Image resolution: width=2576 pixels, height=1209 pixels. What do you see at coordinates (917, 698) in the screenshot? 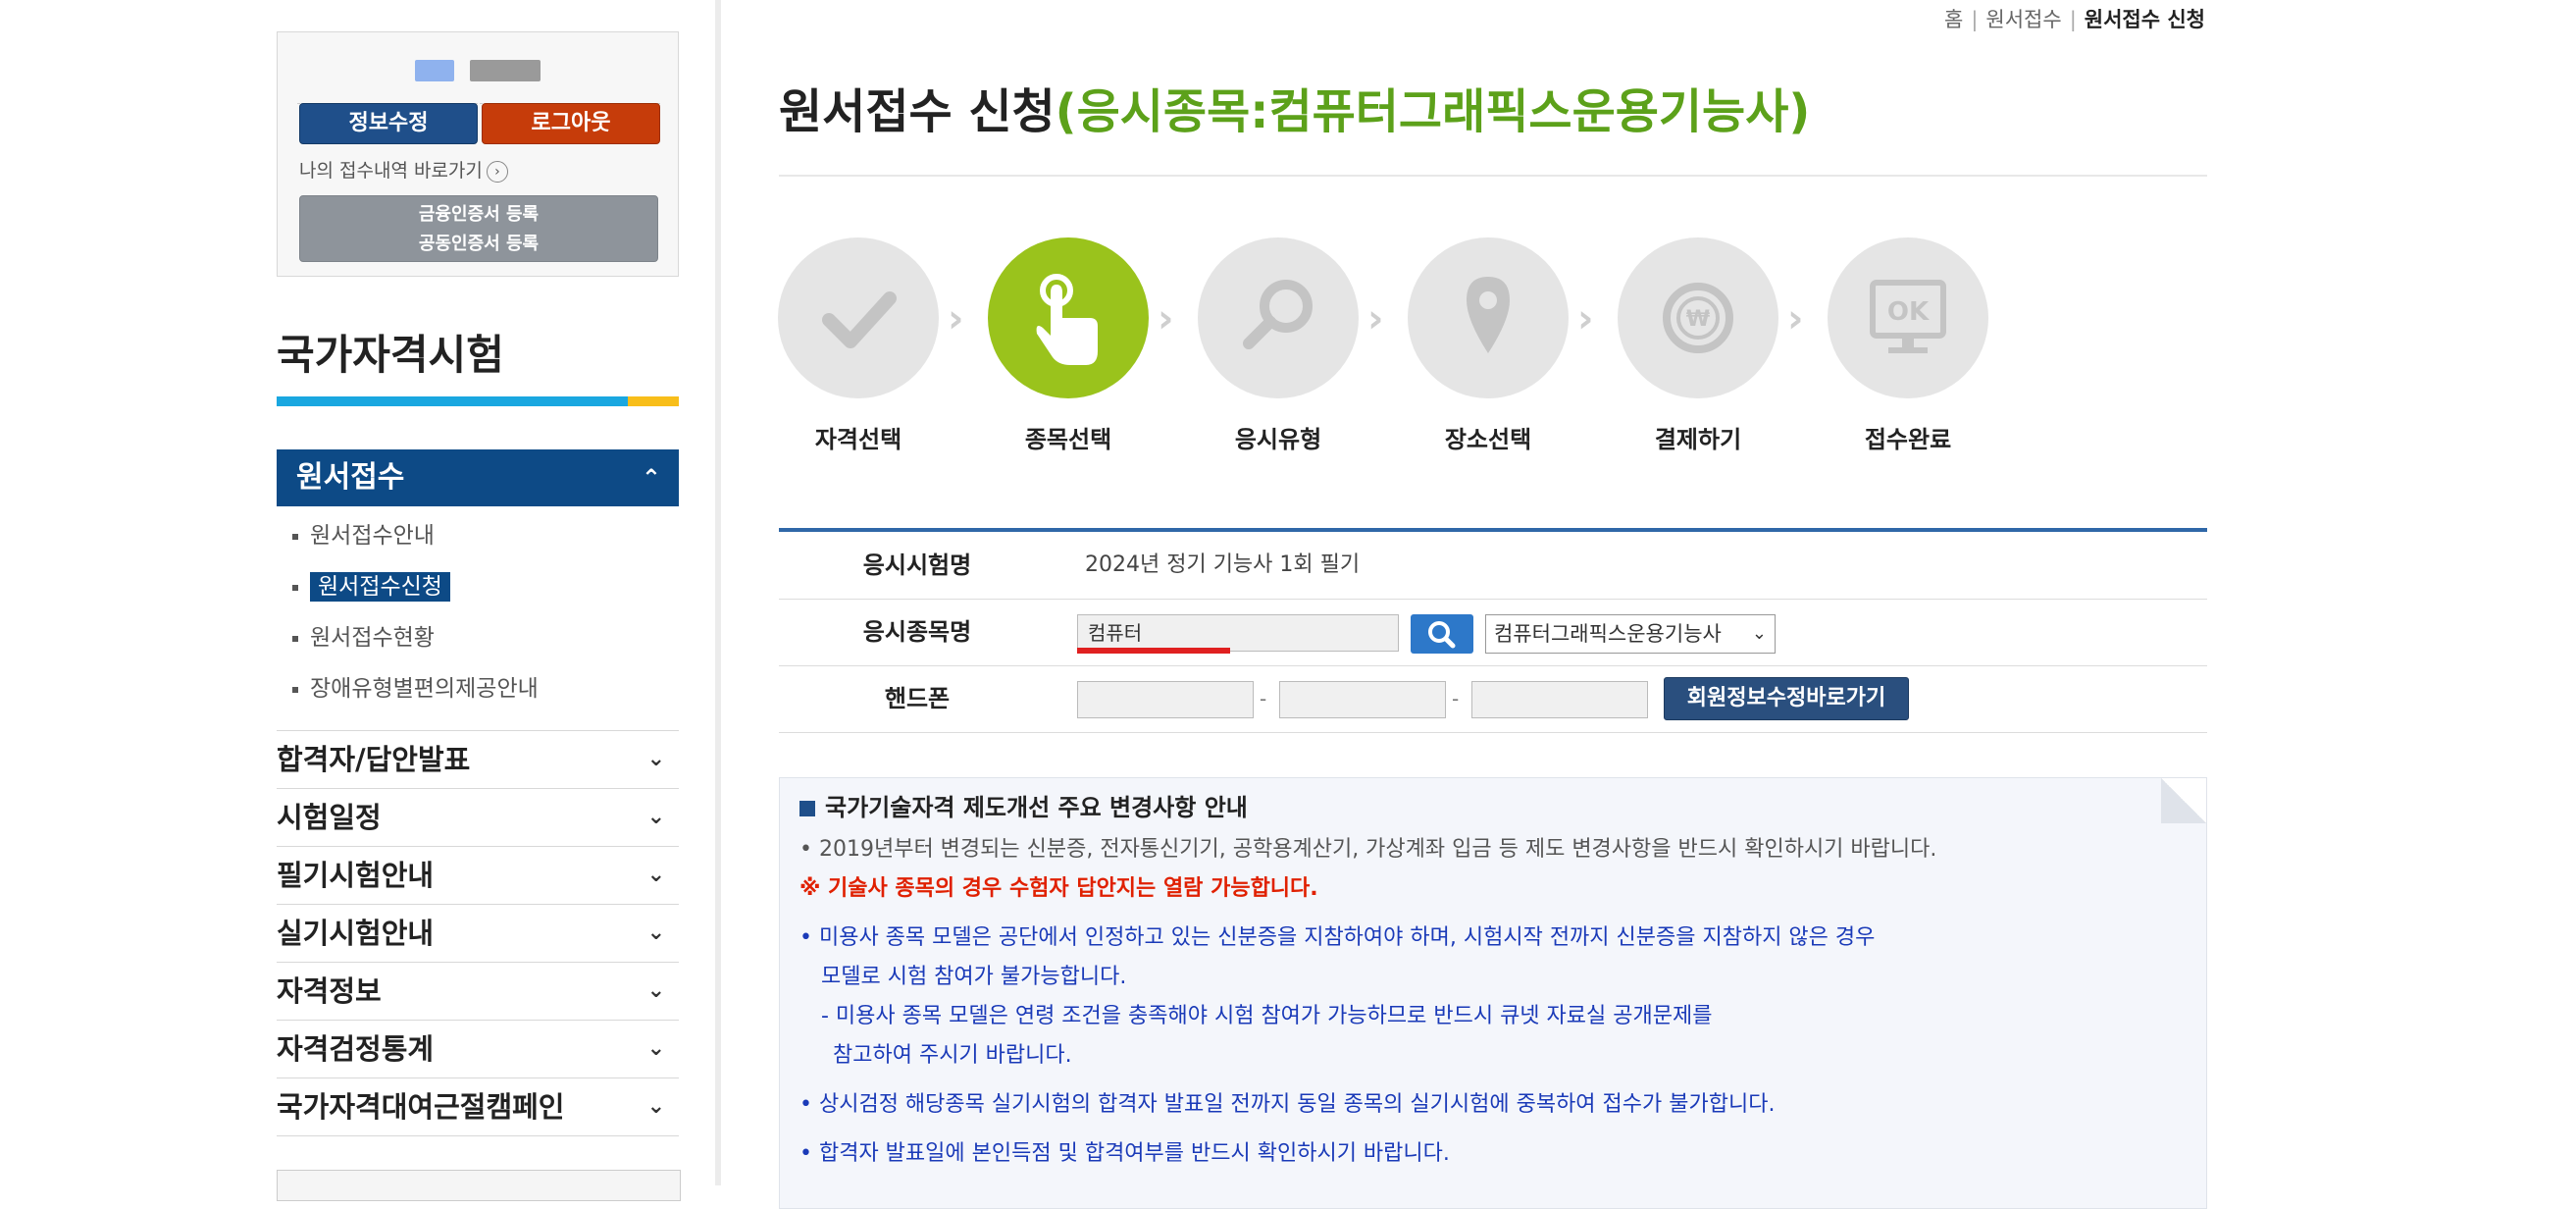
I see `phone-label: 핸드폰` at bounding box center [917, 698].